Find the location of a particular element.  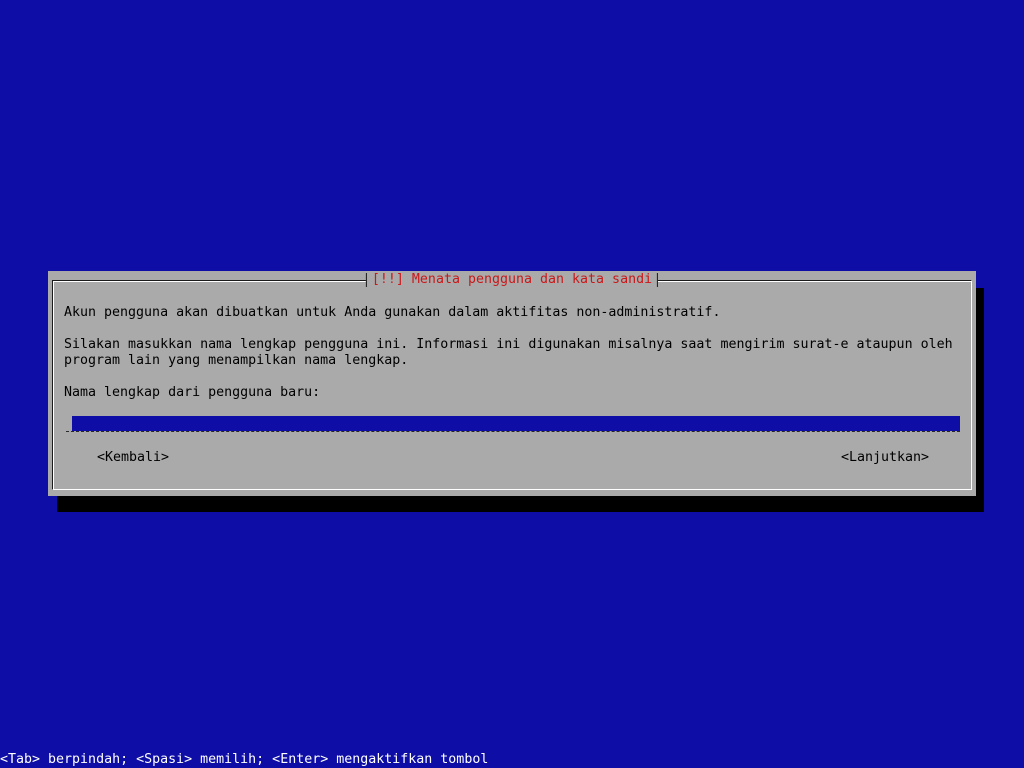

full-name-label: Nama lengkap dari pengguna baru: is located at coordinates (192, 392).